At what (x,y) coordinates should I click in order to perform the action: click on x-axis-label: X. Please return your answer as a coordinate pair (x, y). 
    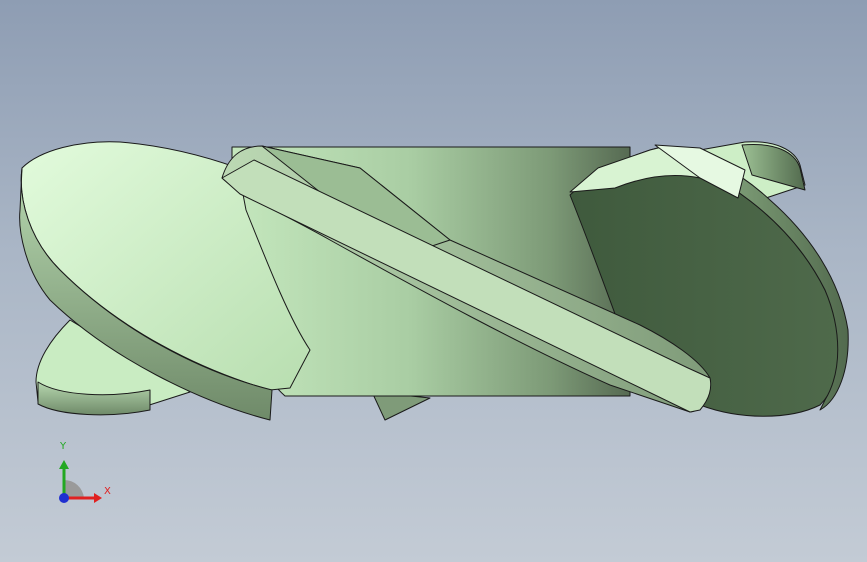
    Looking at the image, I should click on (107, 491).